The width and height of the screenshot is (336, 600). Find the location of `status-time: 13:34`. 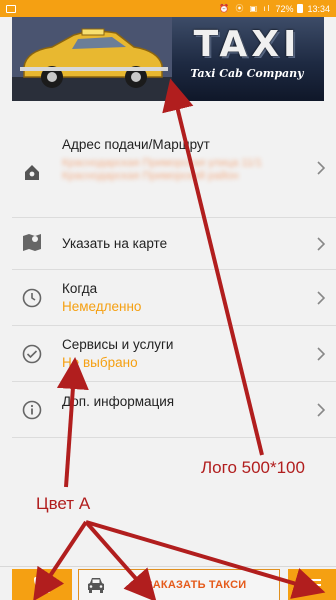

status-time: 13:34 is located at coordinates (318, 8).